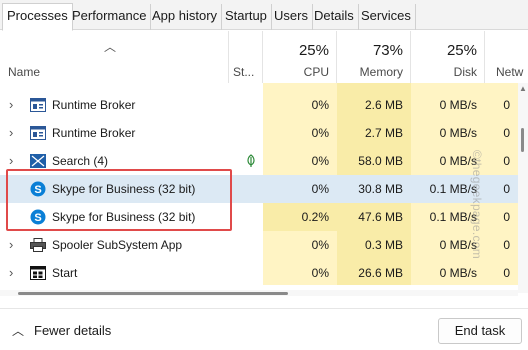 This screenshot has height=350, width=528. I want to click on cpu-value: 0.2%, so click(300, 217).